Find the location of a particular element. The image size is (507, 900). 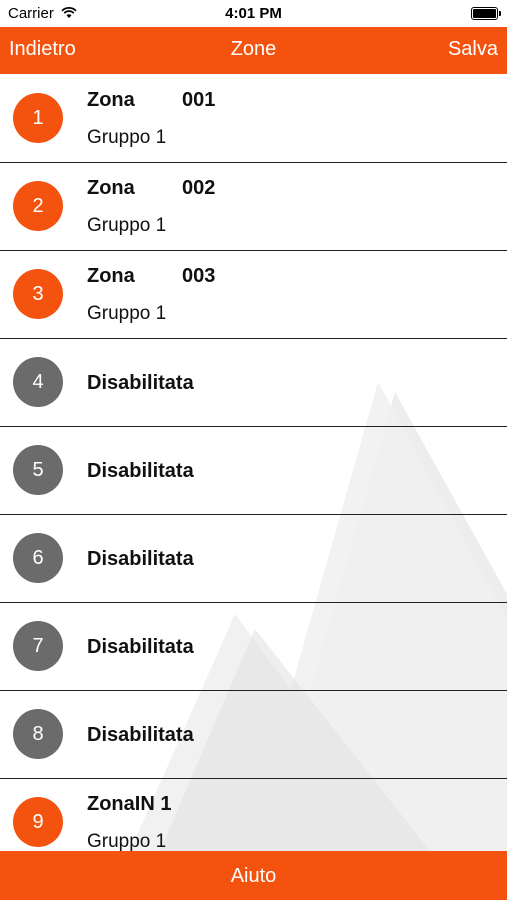

zone-row-6: 6 Disabilitata is located at coordinates (253, 558).